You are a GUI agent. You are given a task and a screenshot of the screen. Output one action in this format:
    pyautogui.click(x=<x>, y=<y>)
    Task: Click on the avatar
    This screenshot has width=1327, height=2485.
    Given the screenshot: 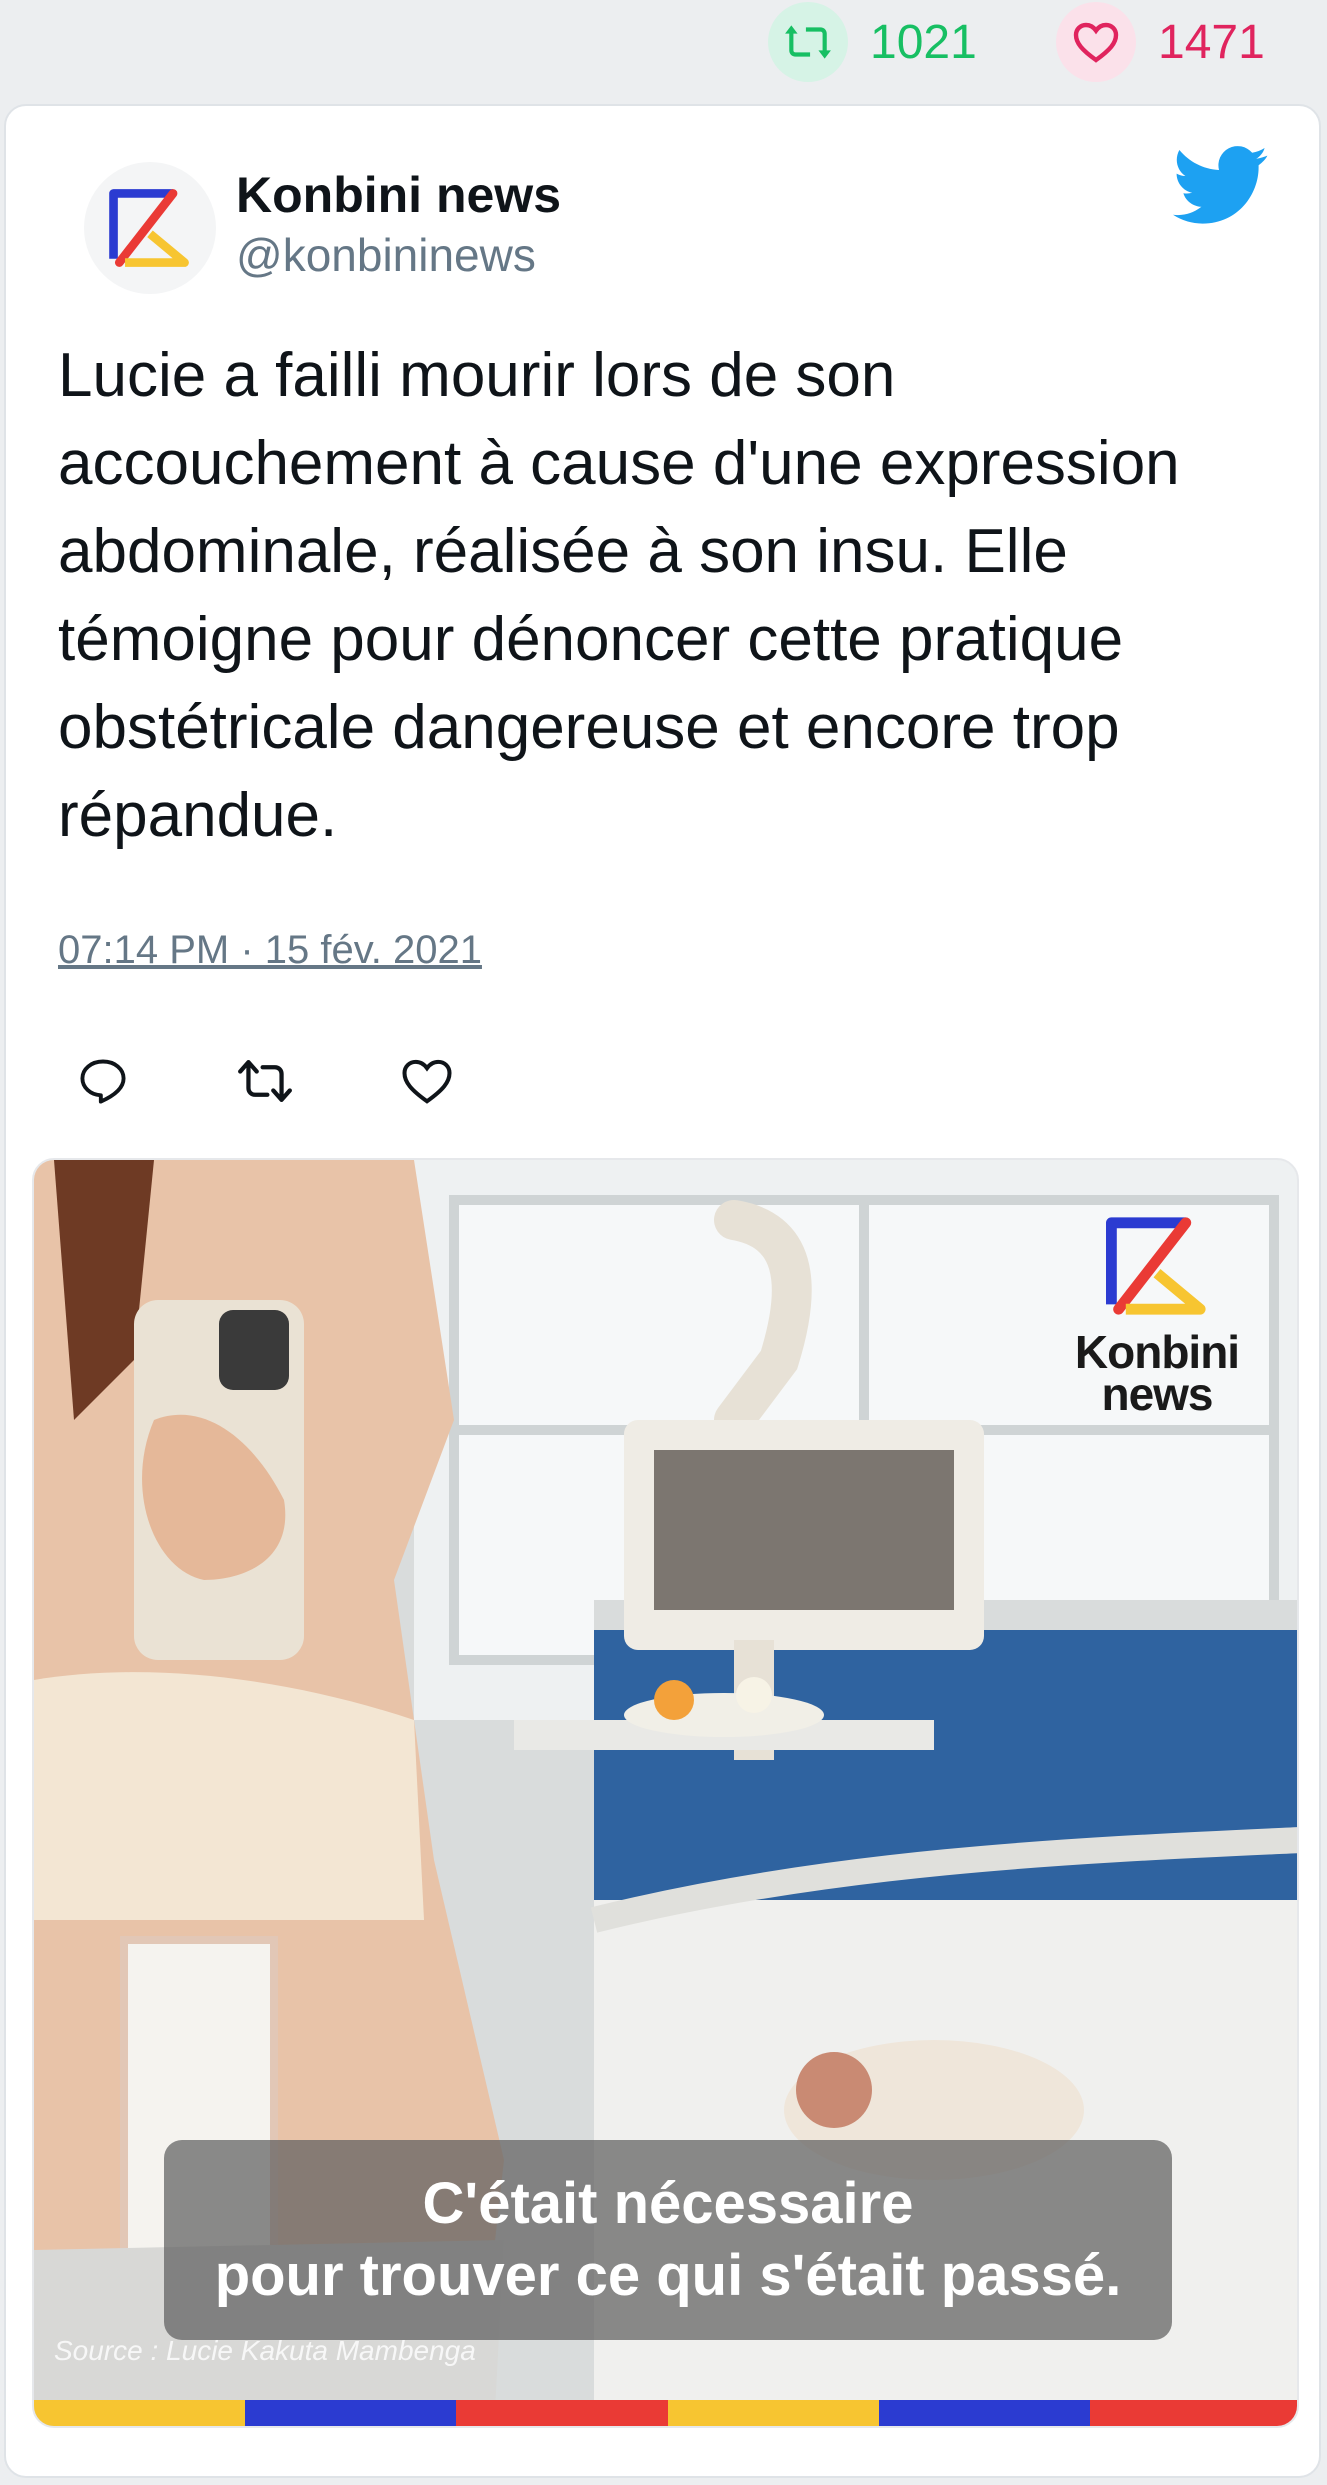 What is the action you would take?
    pyautogui.click(x=150, y=228)
    